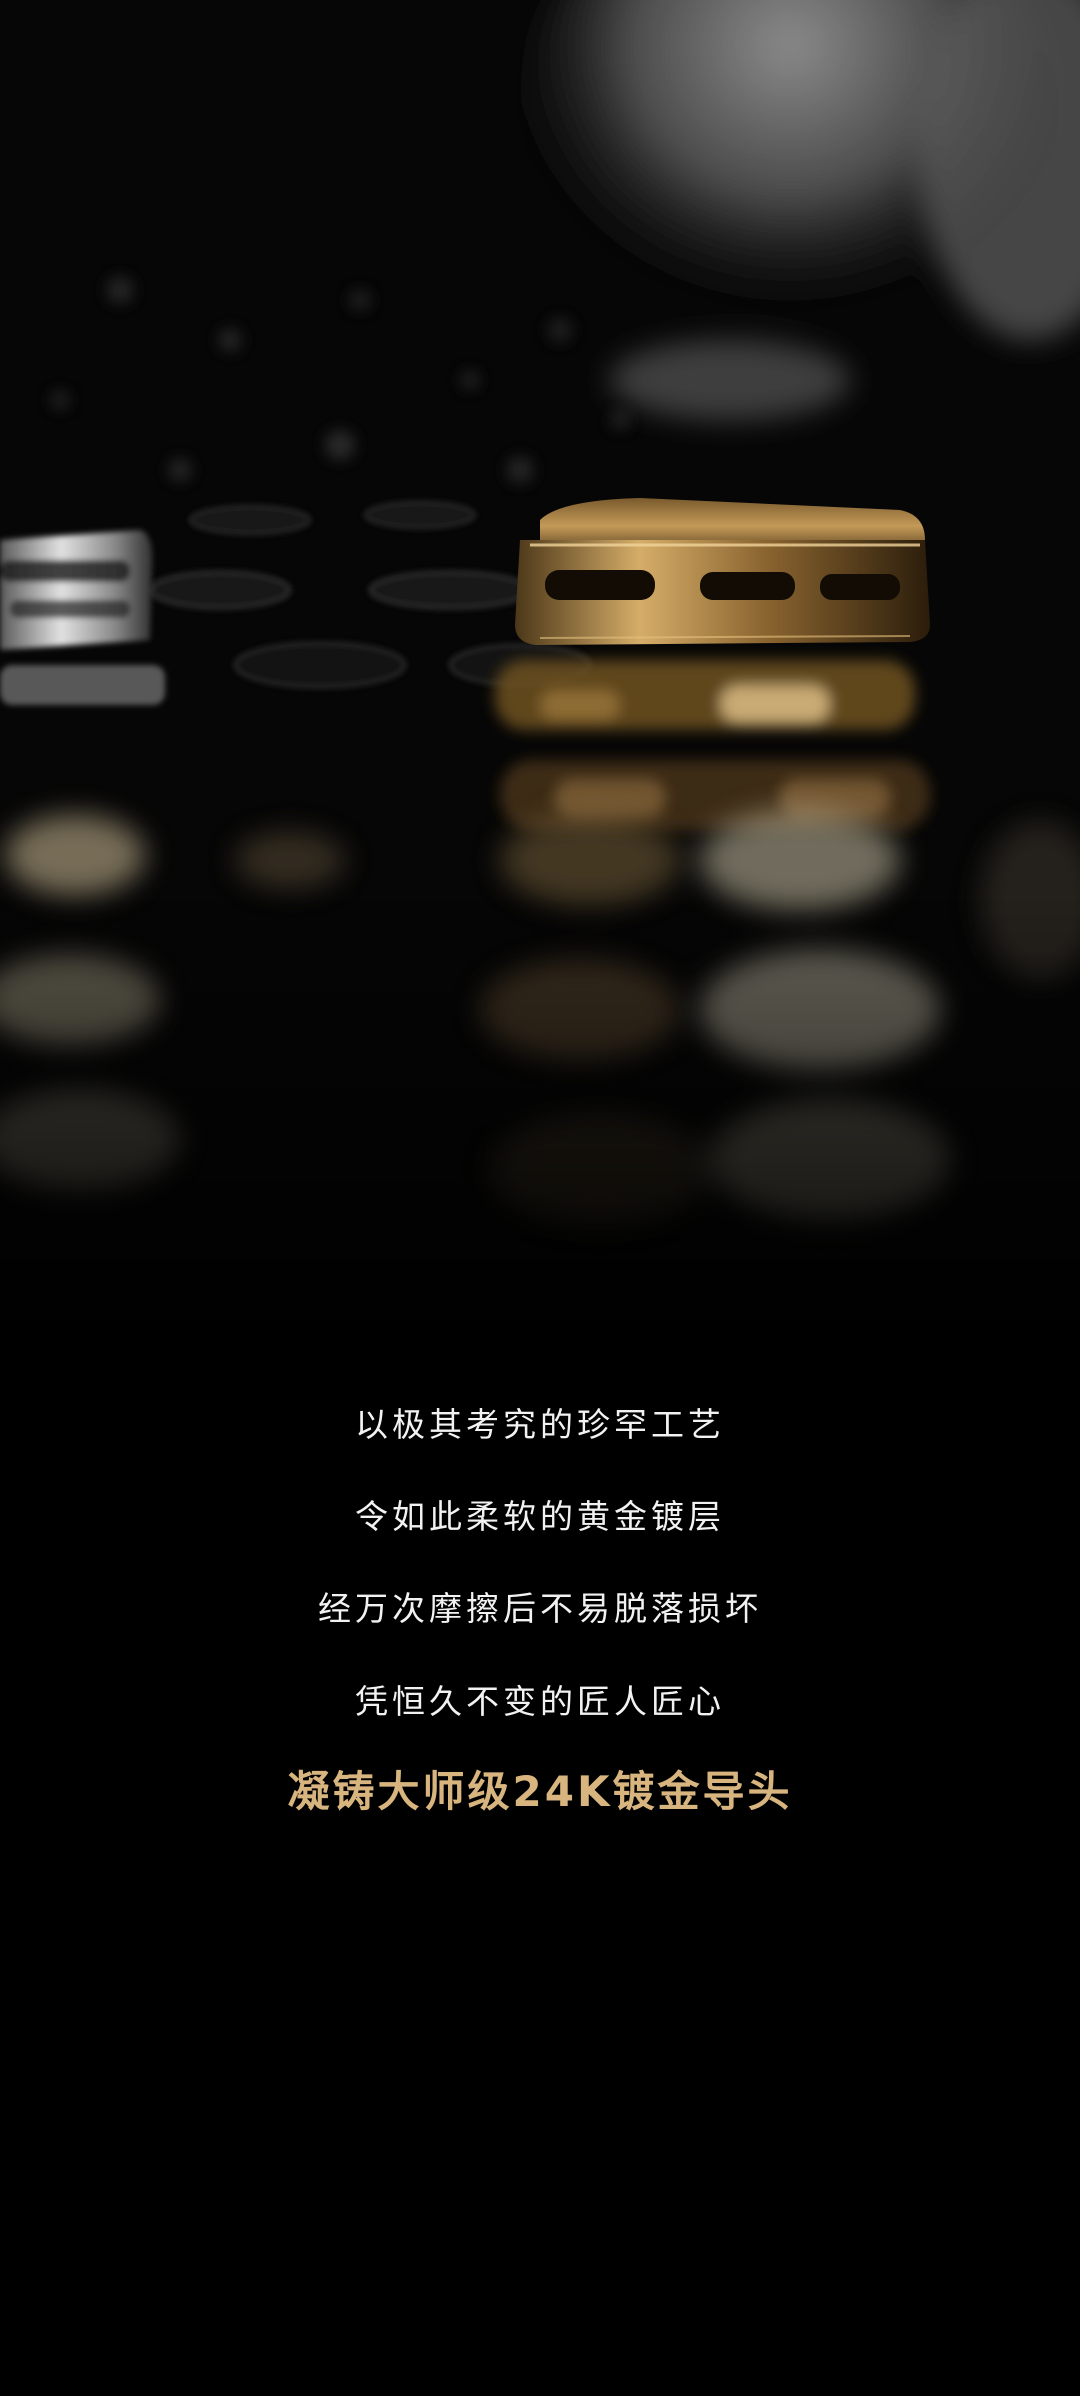 This screenshot has height=2396, width=1080. I want to click on silver-connector, so click(82, 617).